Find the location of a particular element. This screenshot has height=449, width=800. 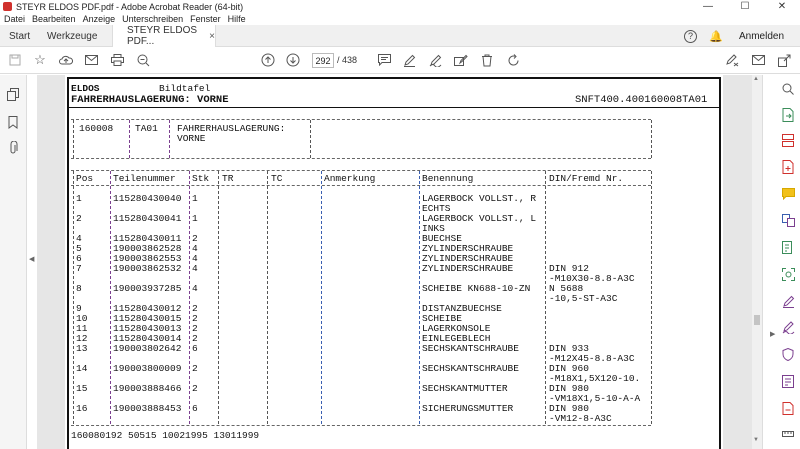

edit-pdf-icon is located at coordinates (788, 247).